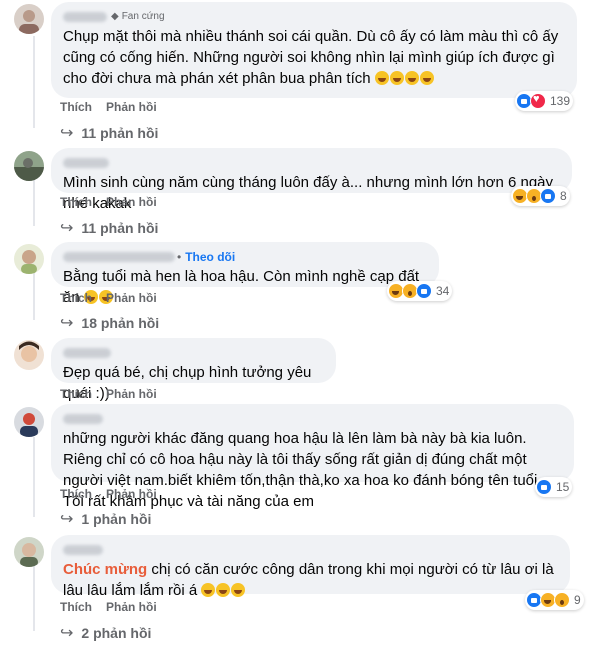 The width and height of the screenshot is (609, 646). I want to click on view-replies: ↪ 1 phản hồi, so click(105, 519).